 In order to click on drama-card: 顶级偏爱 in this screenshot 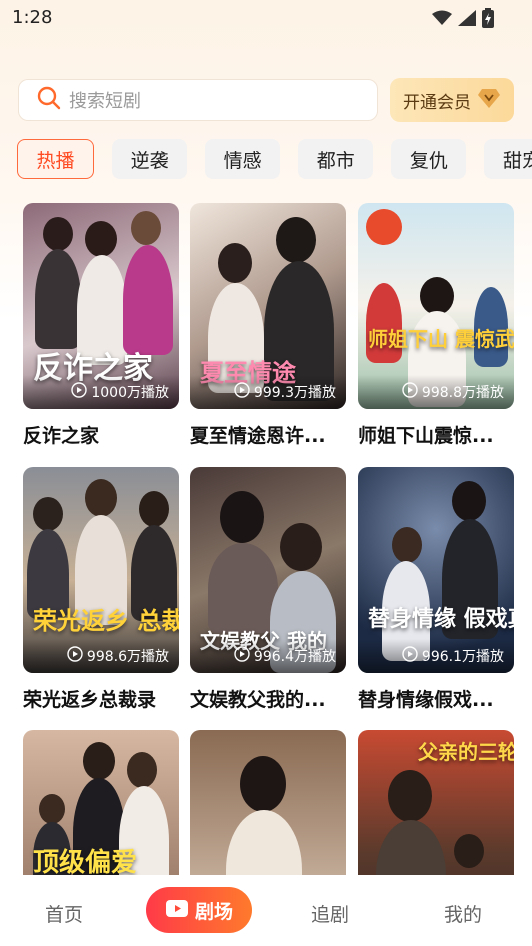, I will do `click(101, 802)`.